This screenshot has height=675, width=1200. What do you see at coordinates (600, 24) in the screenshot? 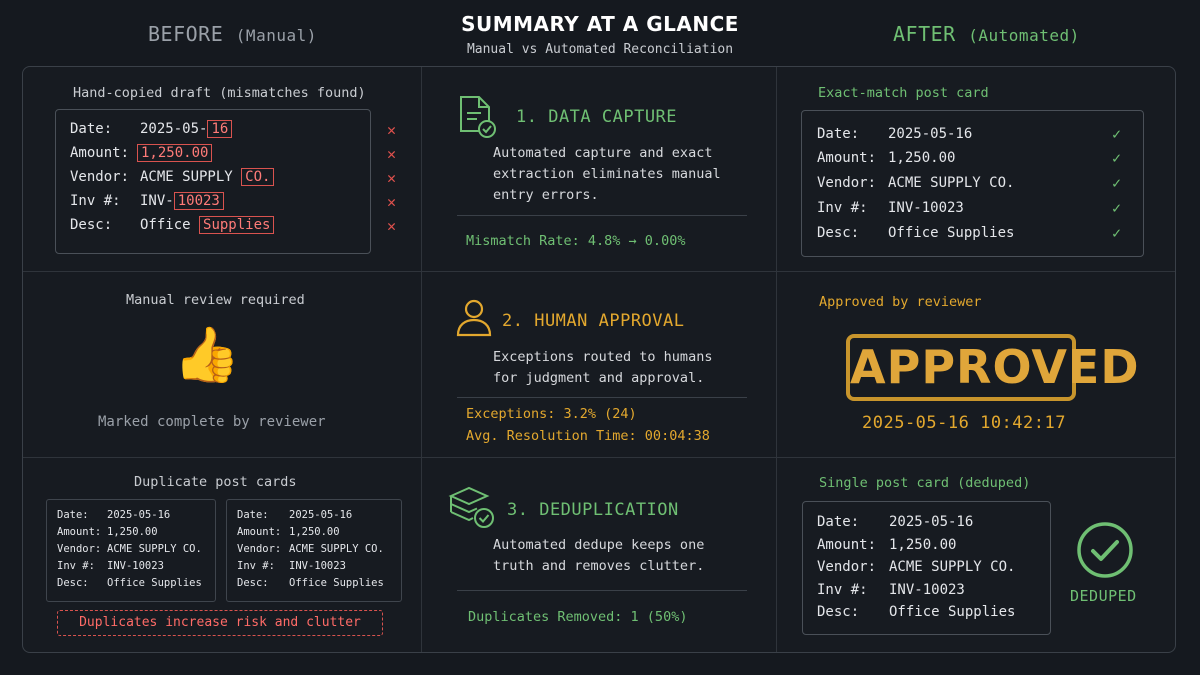
I see `page-title: SUMMARY AT A GLANCE` at bounding box center [600, 24].